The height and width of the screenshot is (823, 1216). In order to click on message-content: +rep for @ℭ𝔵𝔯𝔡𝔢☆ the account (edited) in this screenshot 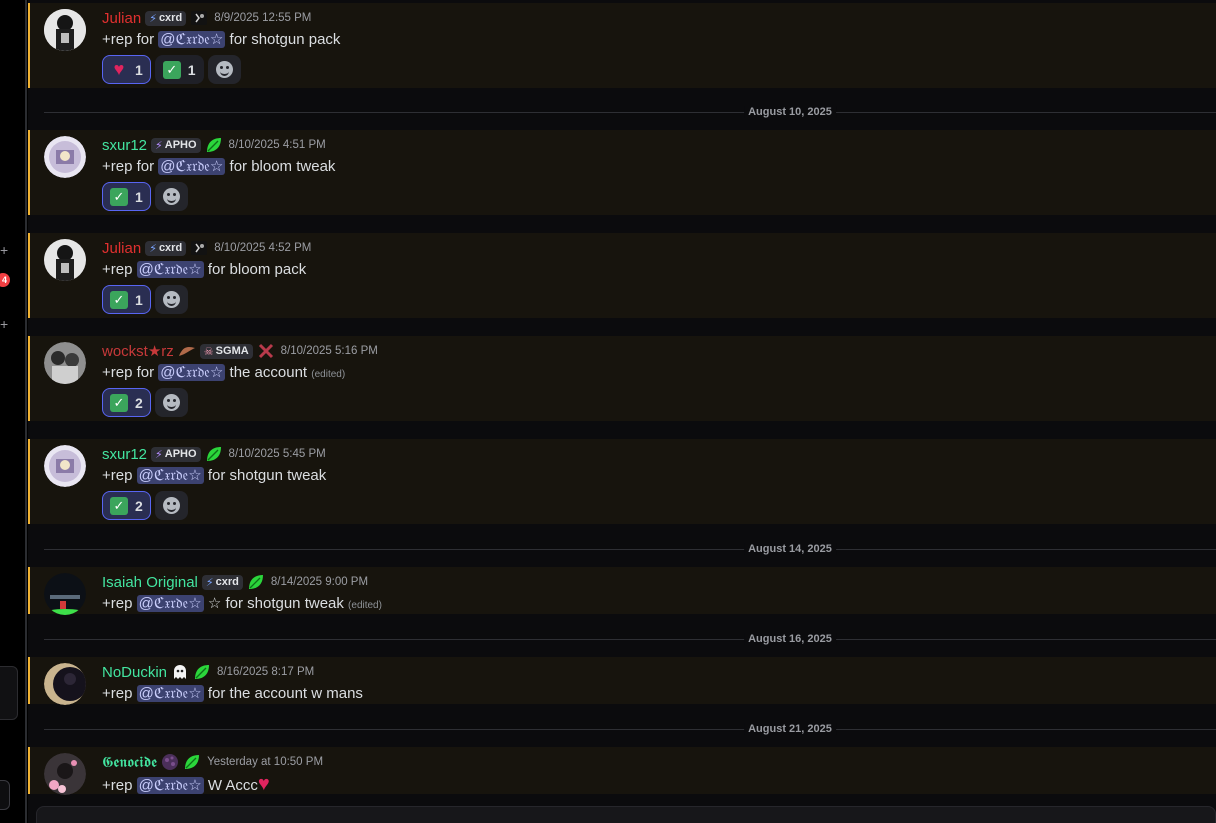, I will do `click(224, 372)`.